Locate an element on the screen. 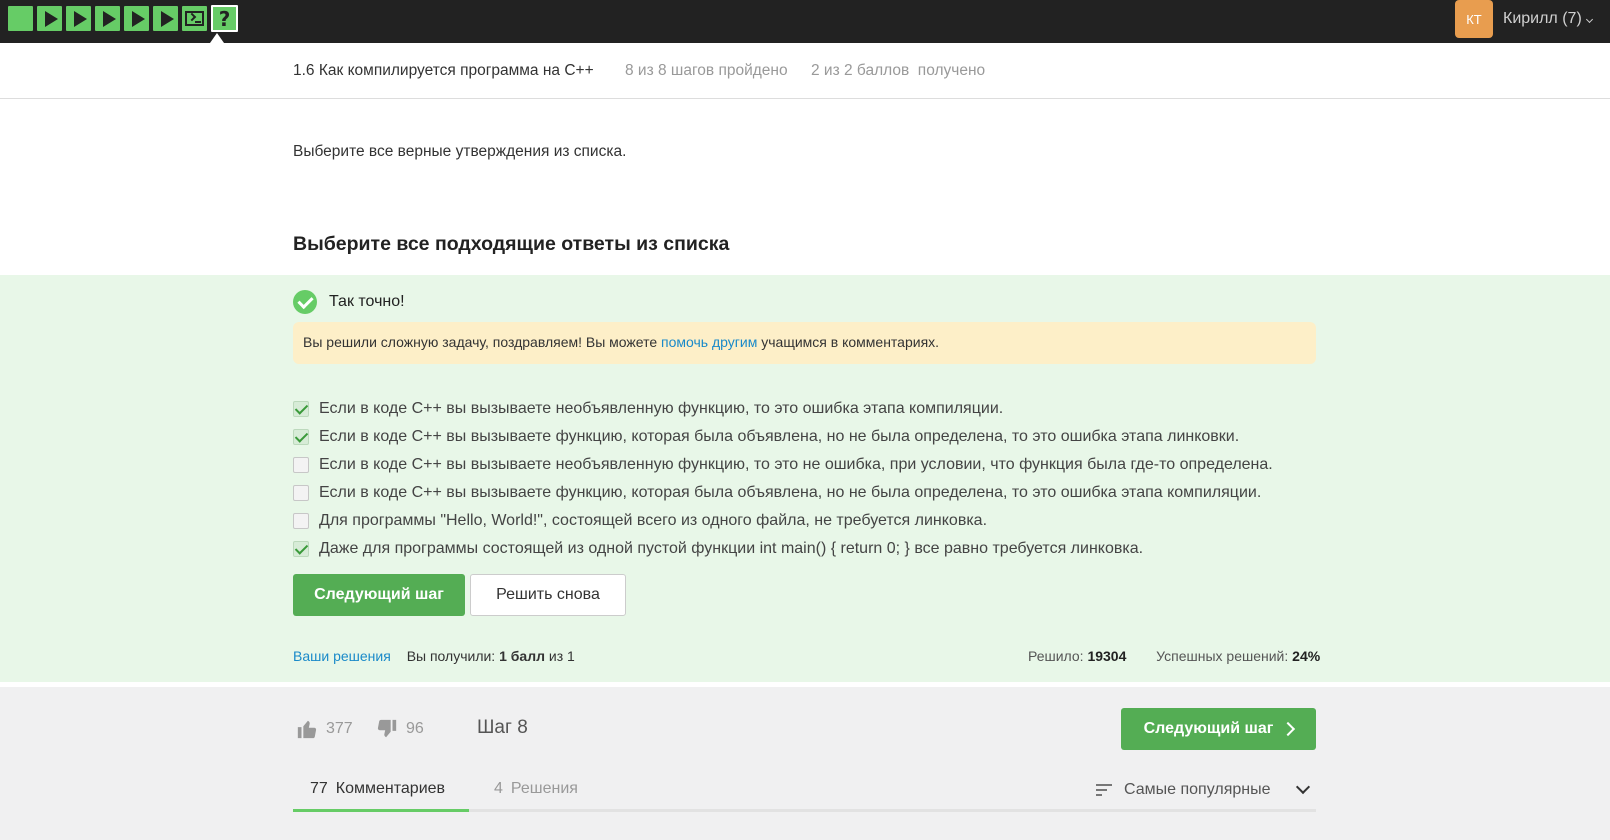  retry-button: Решить снова is located at coordinates (548, 595).